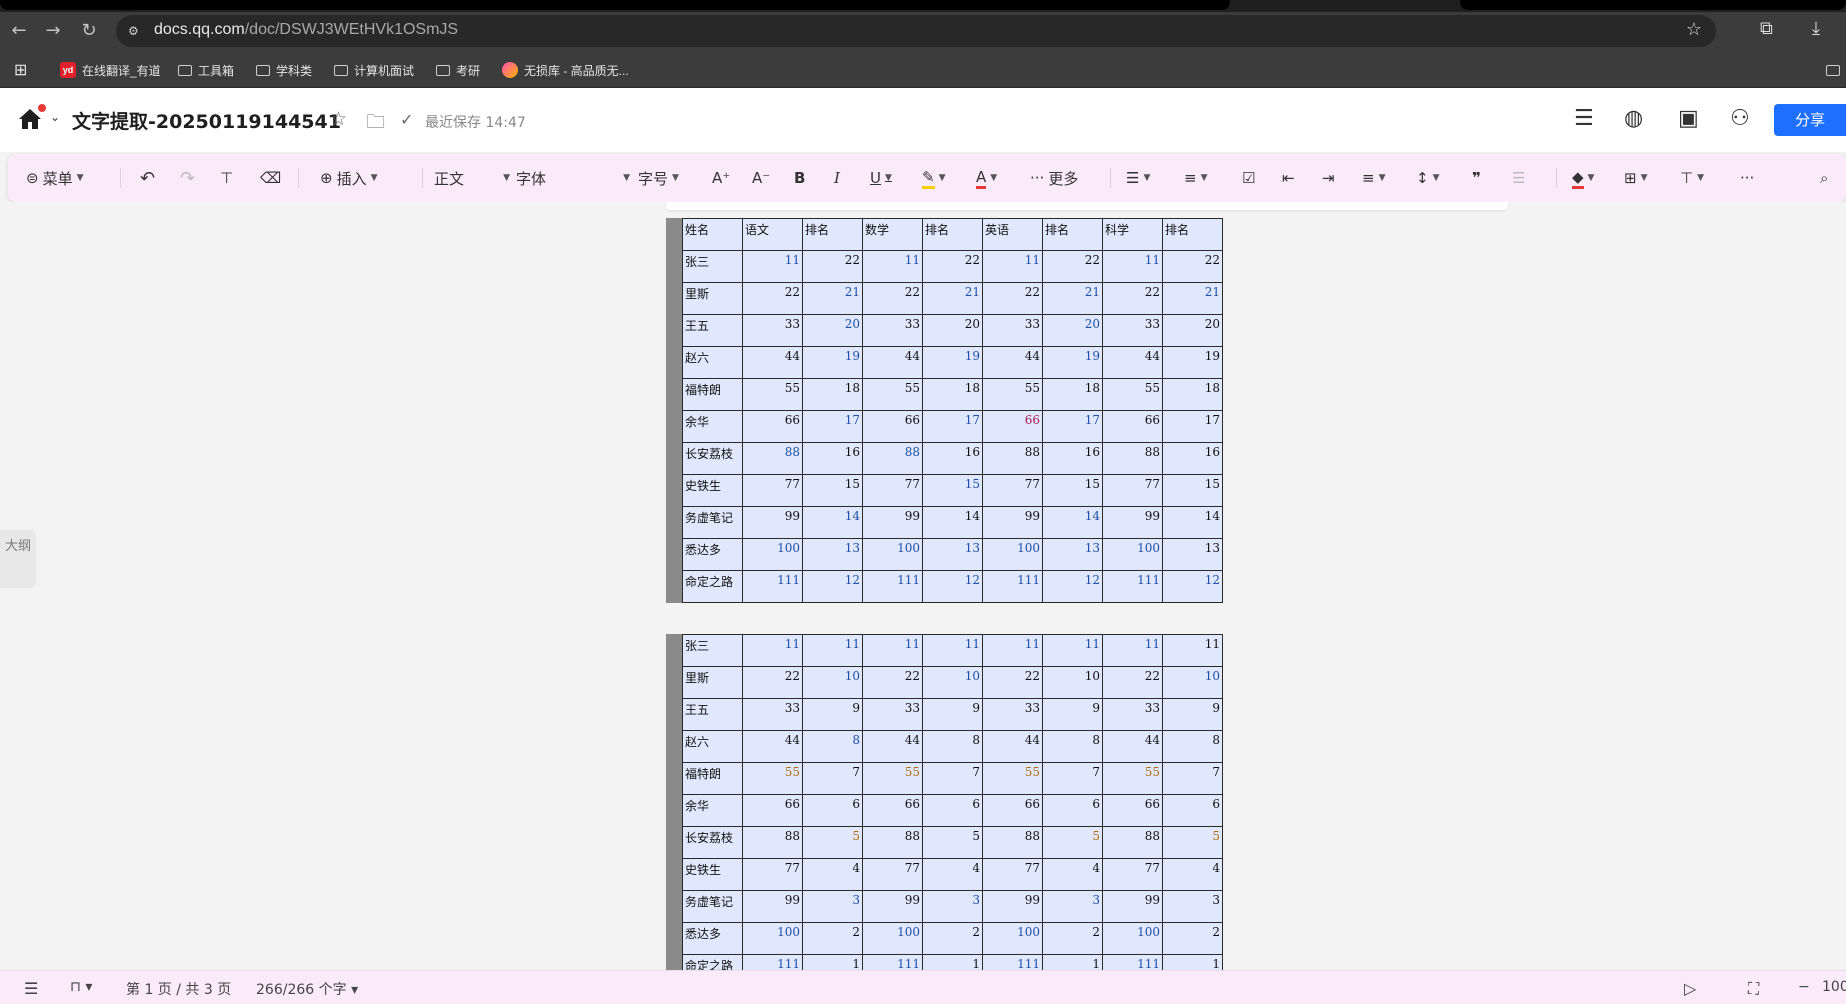  Describe the element at coordinates (1653, 5) in the screenshot. I see `browser-tab` at that location.